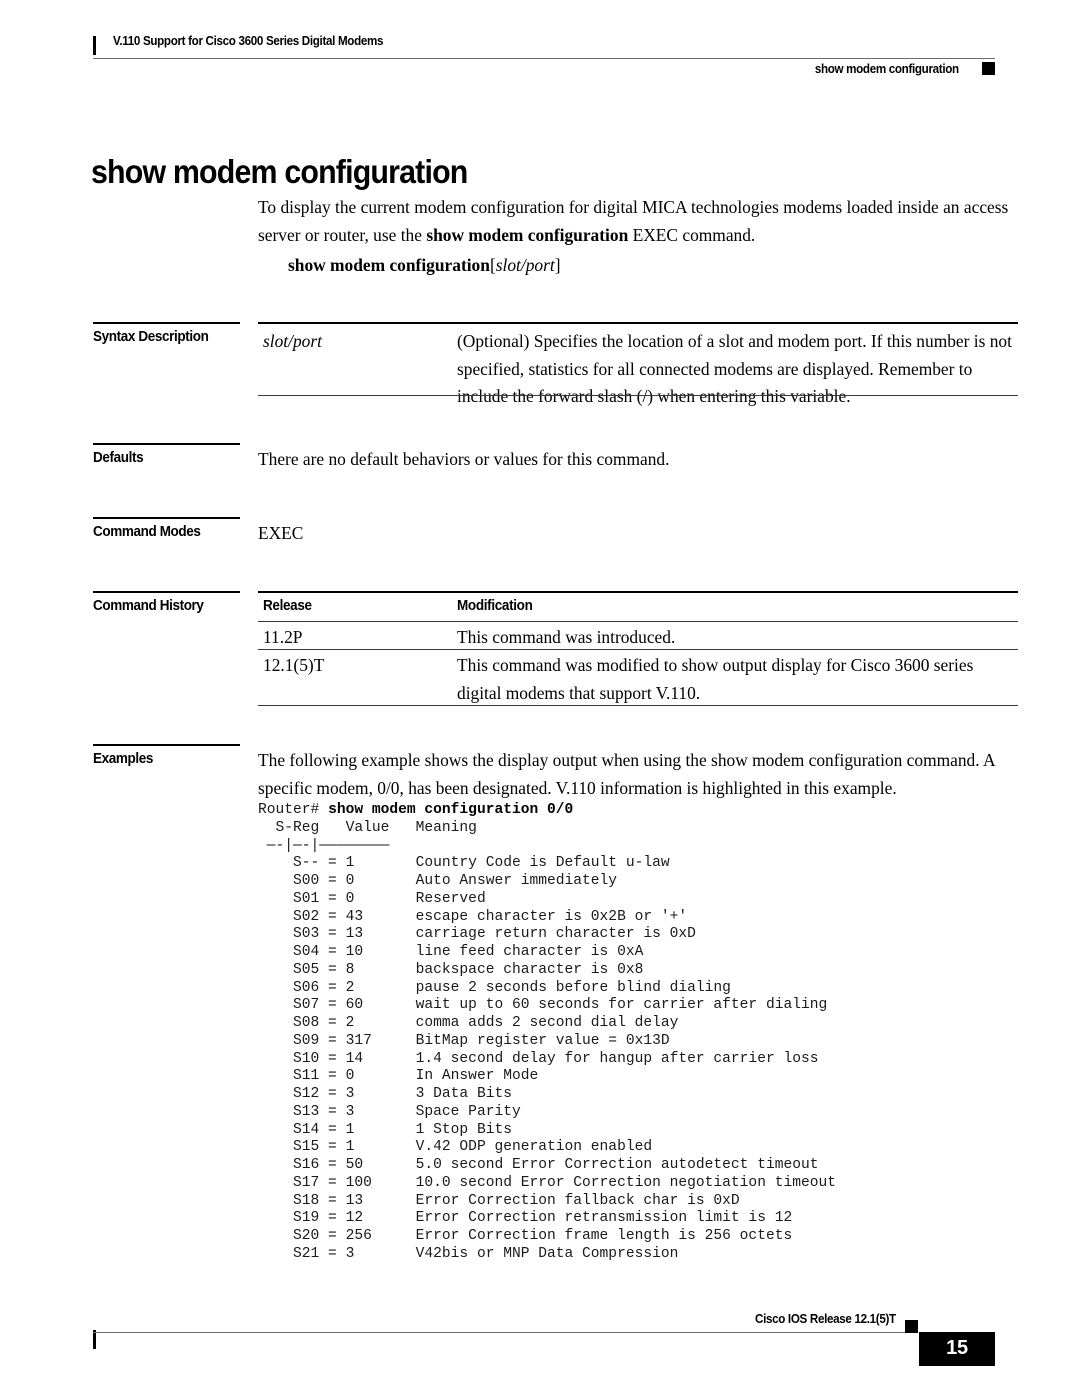 The height and width of the screenshot is (1397, 1080). I want to click on section-label-defaults: Defaults, so click(118, 458).